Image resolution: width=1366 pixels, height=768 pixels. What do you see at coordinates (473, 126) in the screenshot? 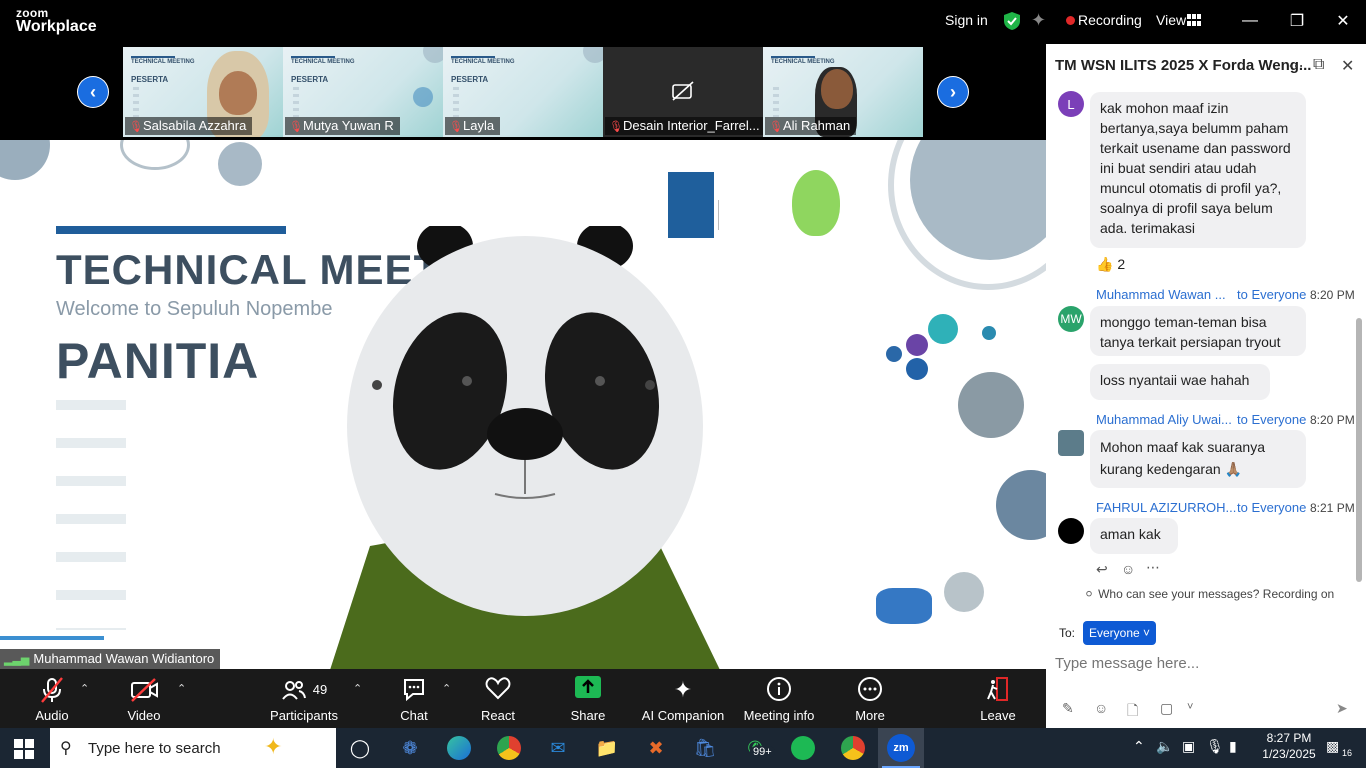
I see `participant-name: 🎙Layla` at bounding box center [473, 126].